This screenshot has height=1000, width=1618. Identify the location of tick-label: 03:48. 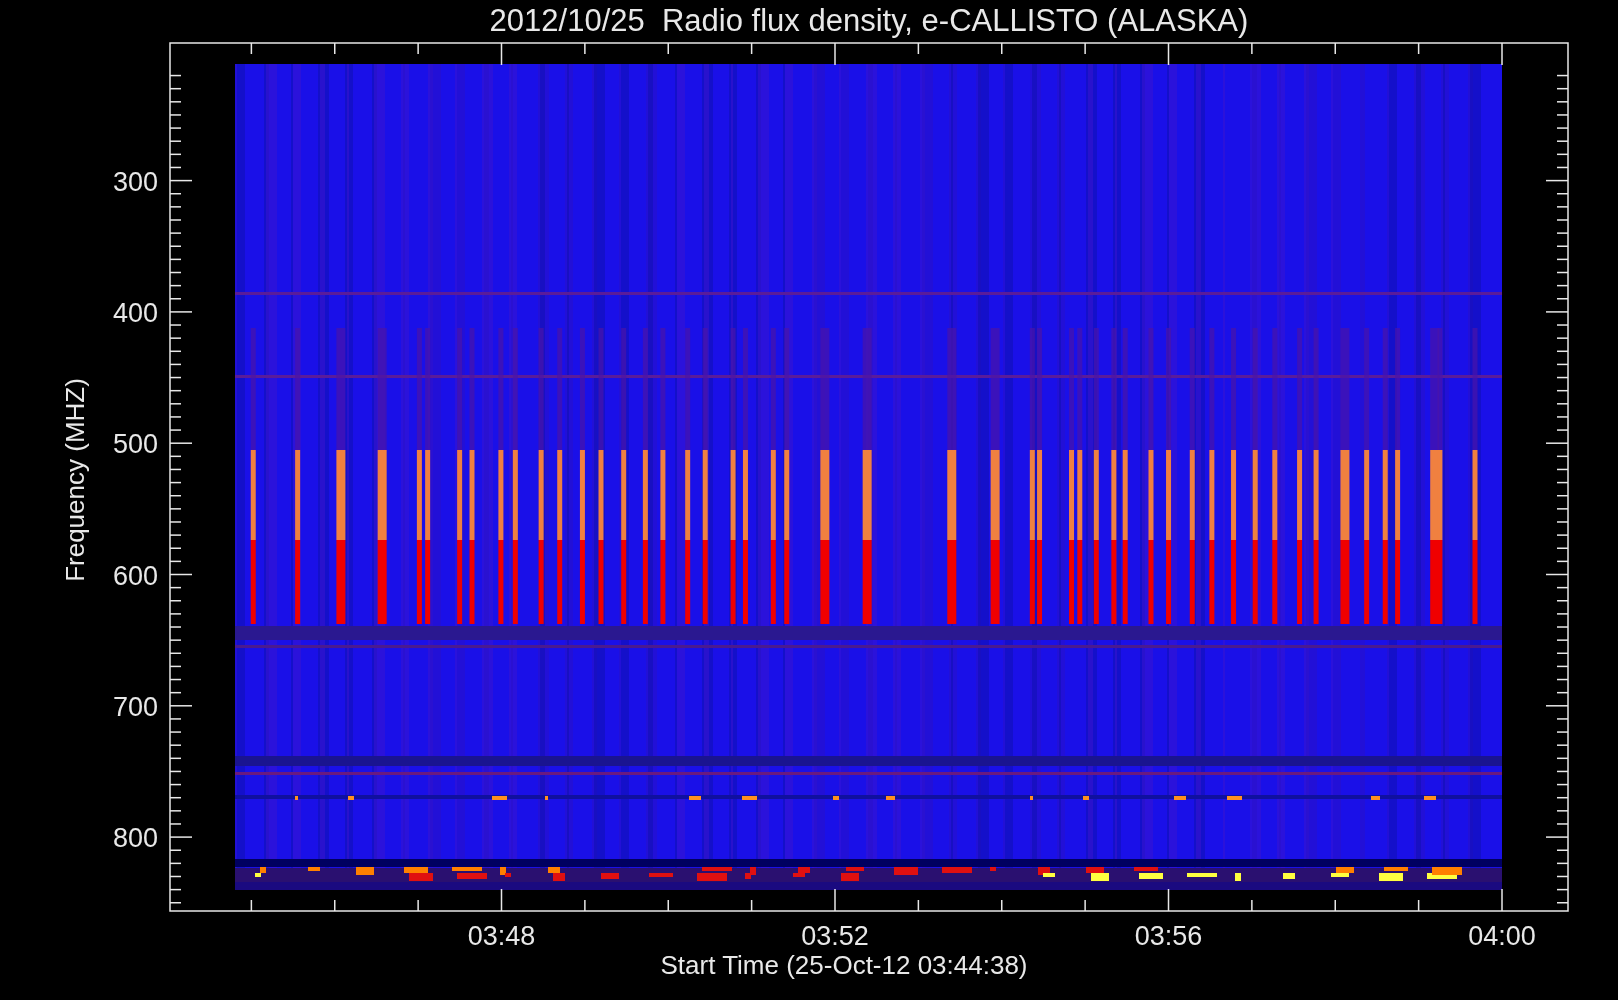
(501, 936).